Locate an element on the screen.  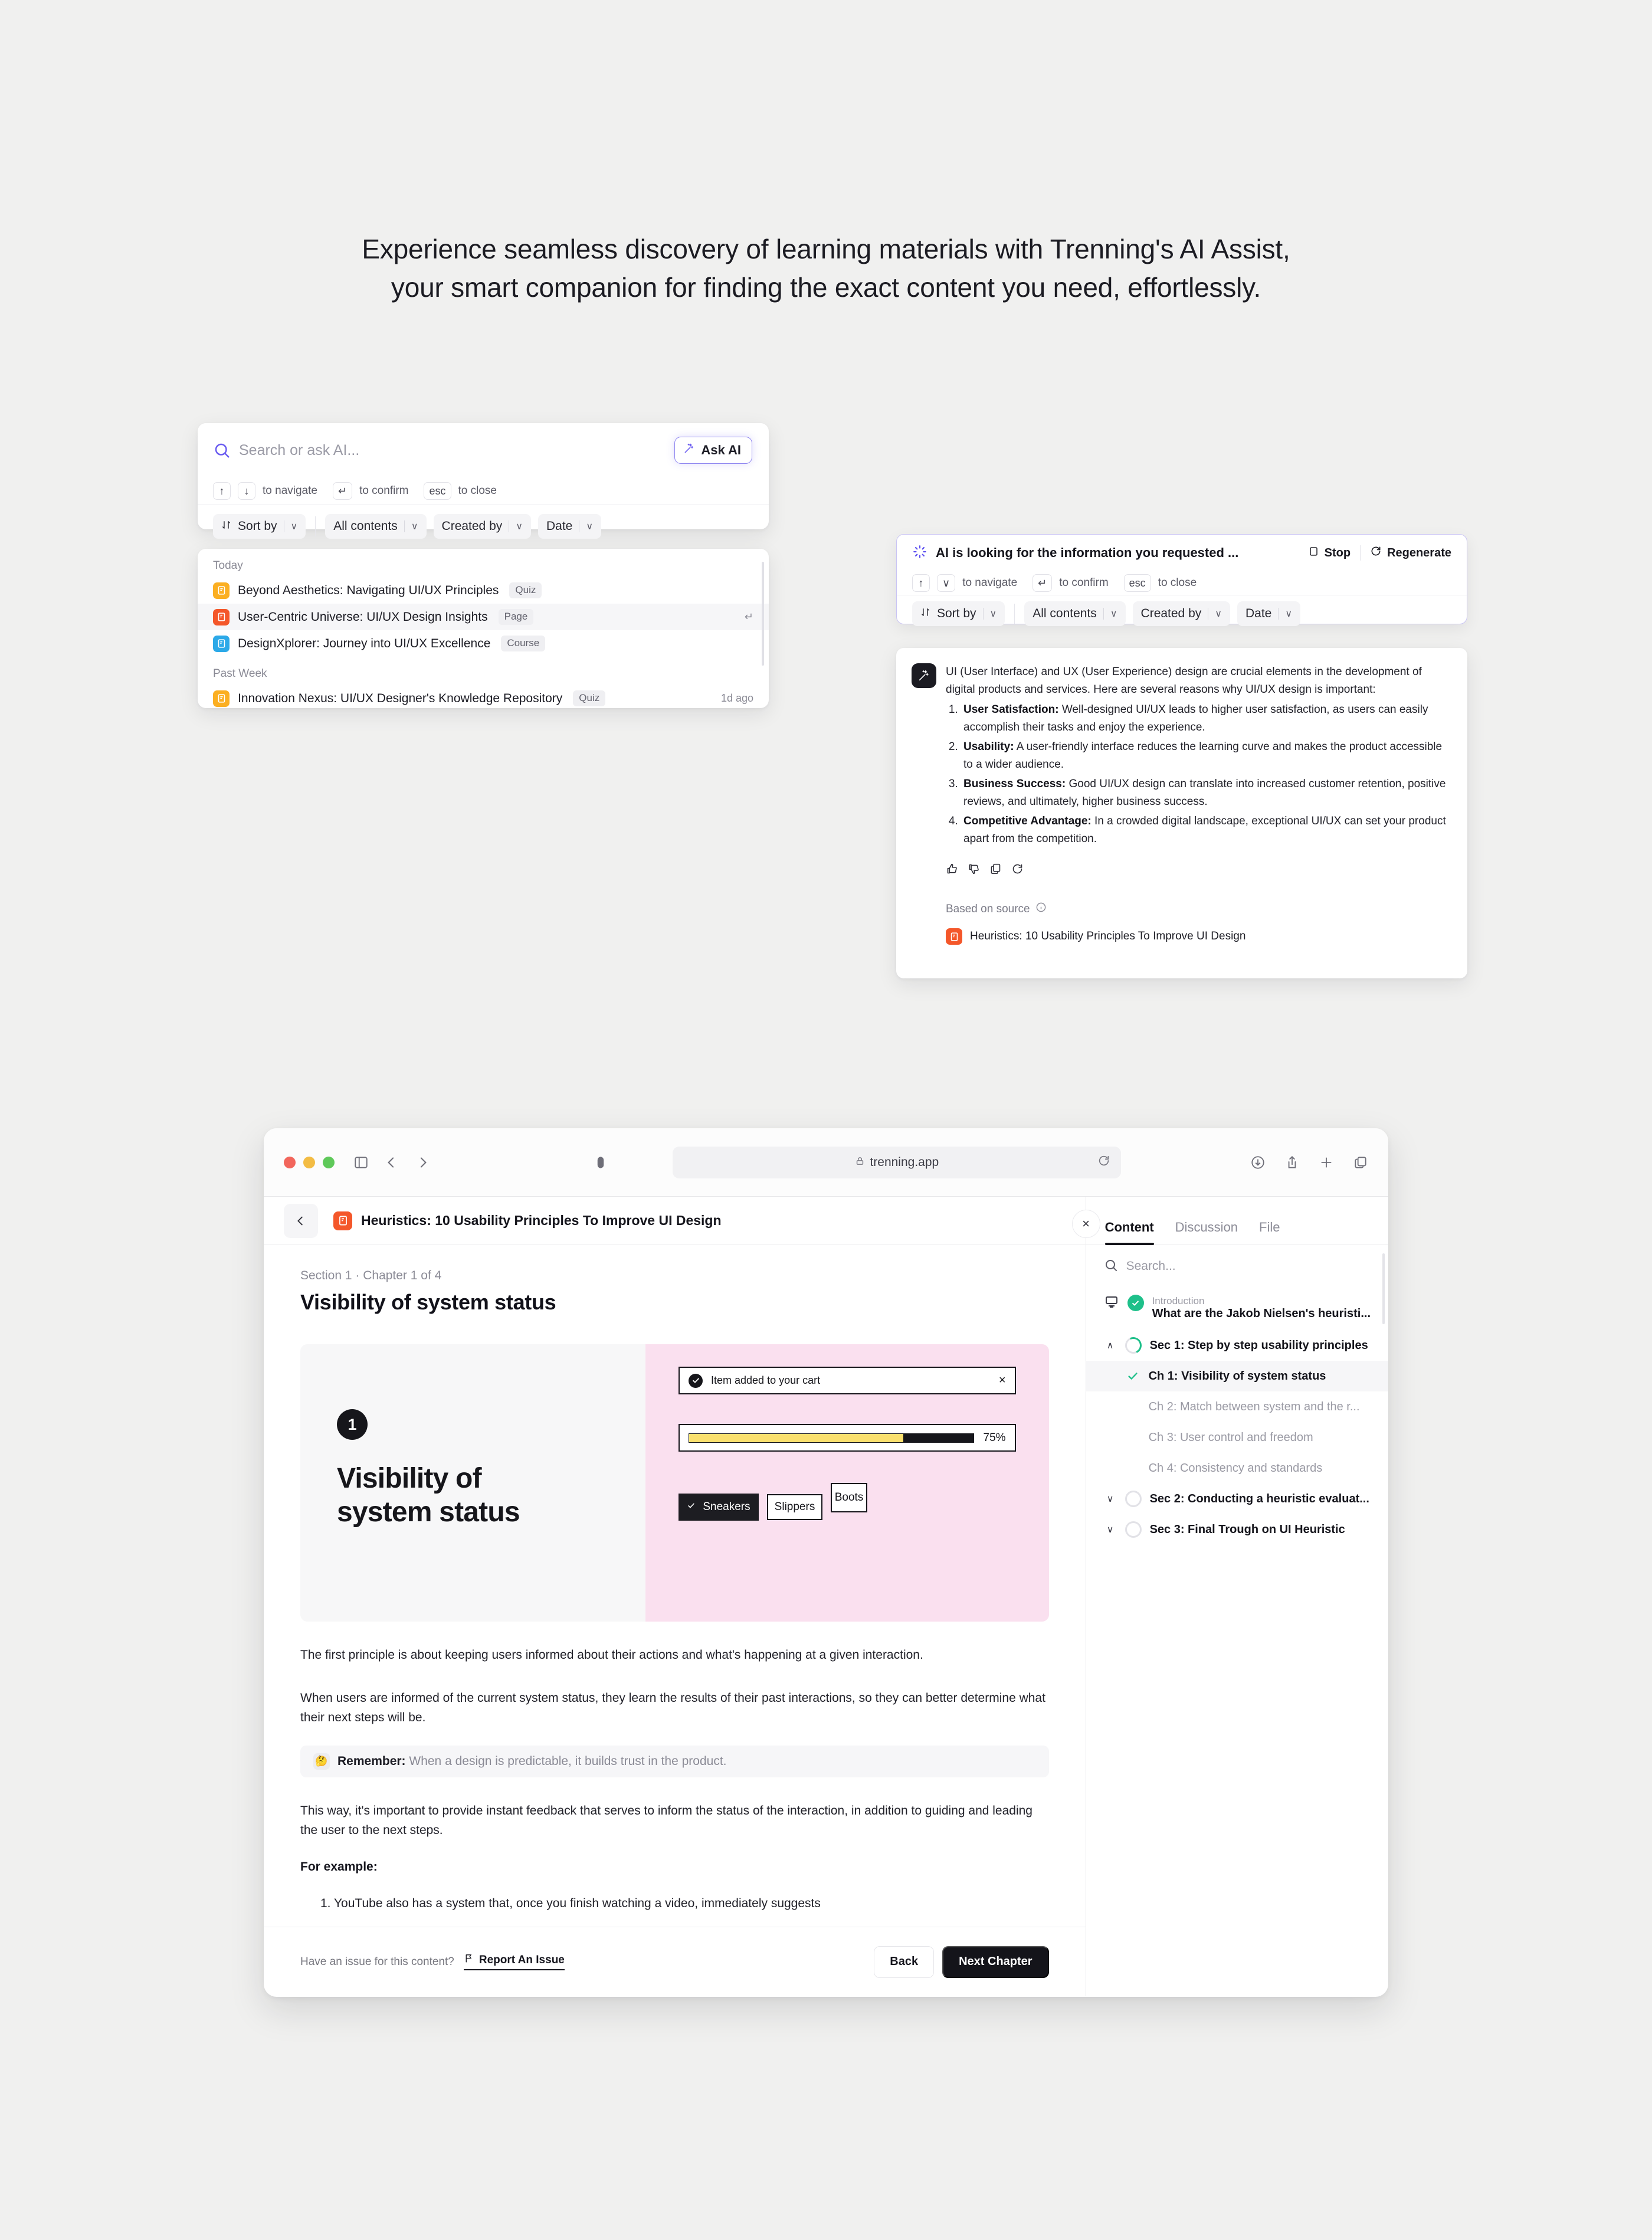
next-chapter-button: Next Chapter is located at coordinates (995, 1962).